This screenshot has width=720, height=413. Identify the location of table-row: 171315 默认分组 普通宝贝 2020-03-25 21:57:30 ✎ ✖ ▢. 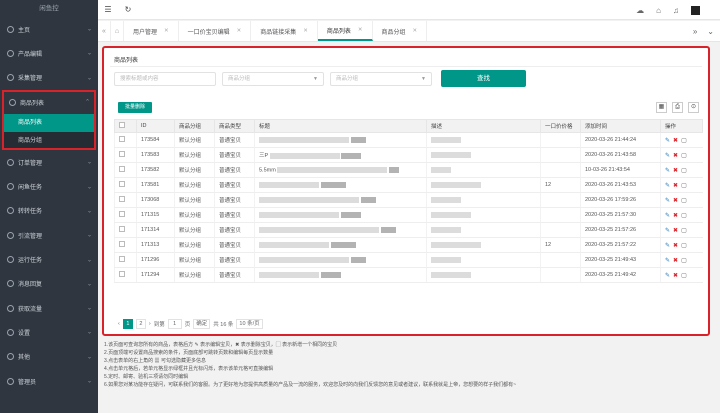
(408, 215).